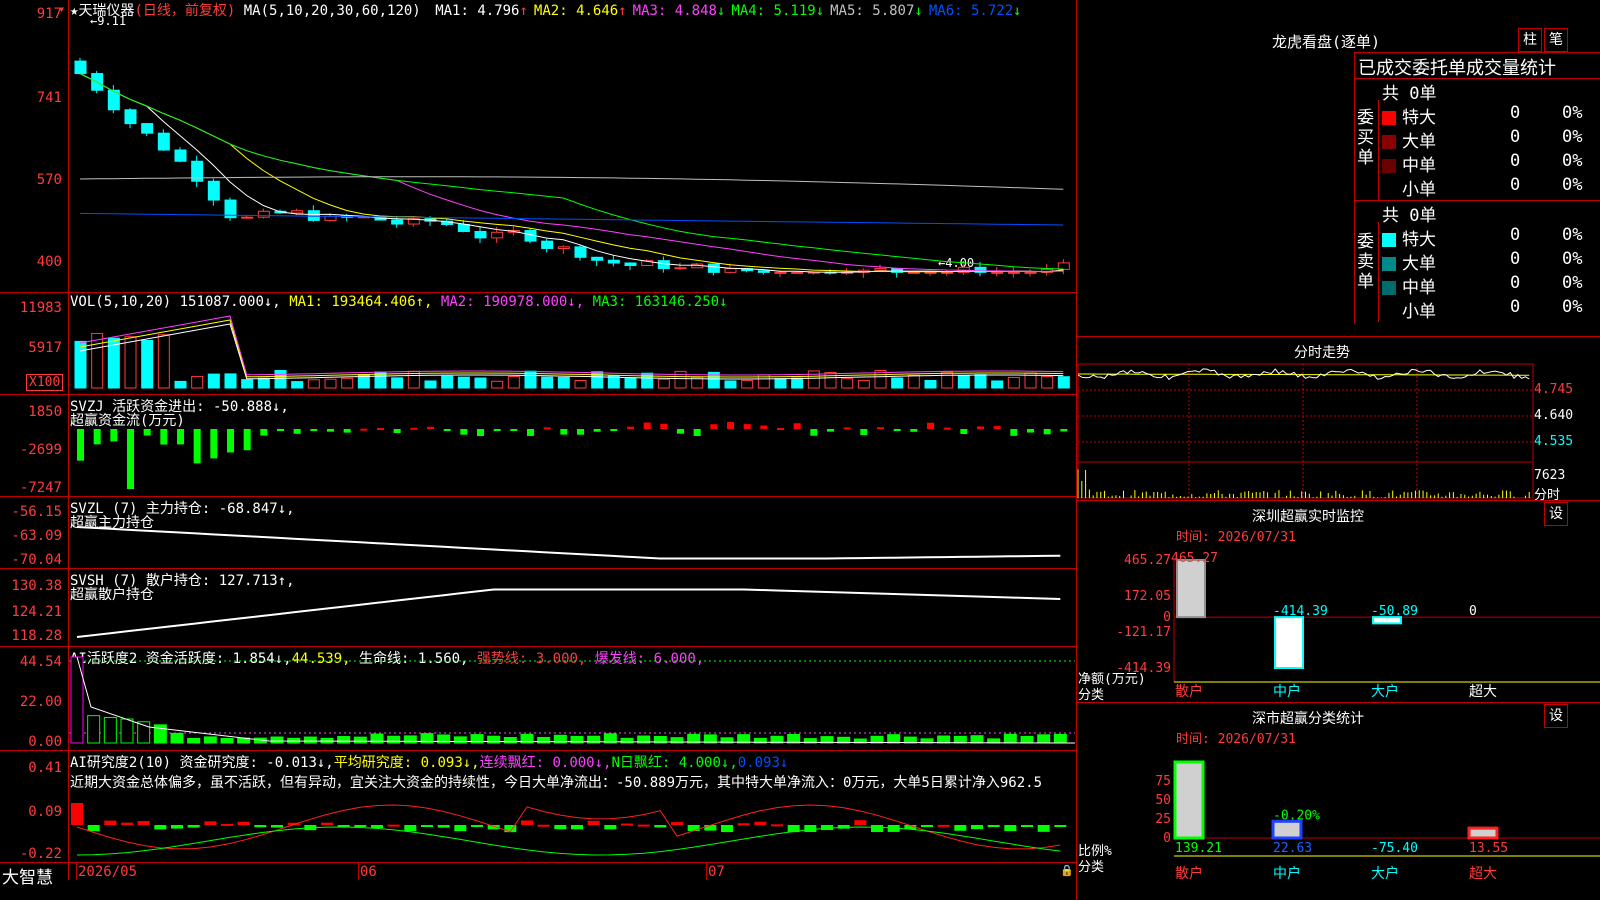 Image resolution: width=1600 pixels, height=900 pixels. Describe the element at coordinates (538, 862) in the screenshot. I see `divider-xaxis` at that location.